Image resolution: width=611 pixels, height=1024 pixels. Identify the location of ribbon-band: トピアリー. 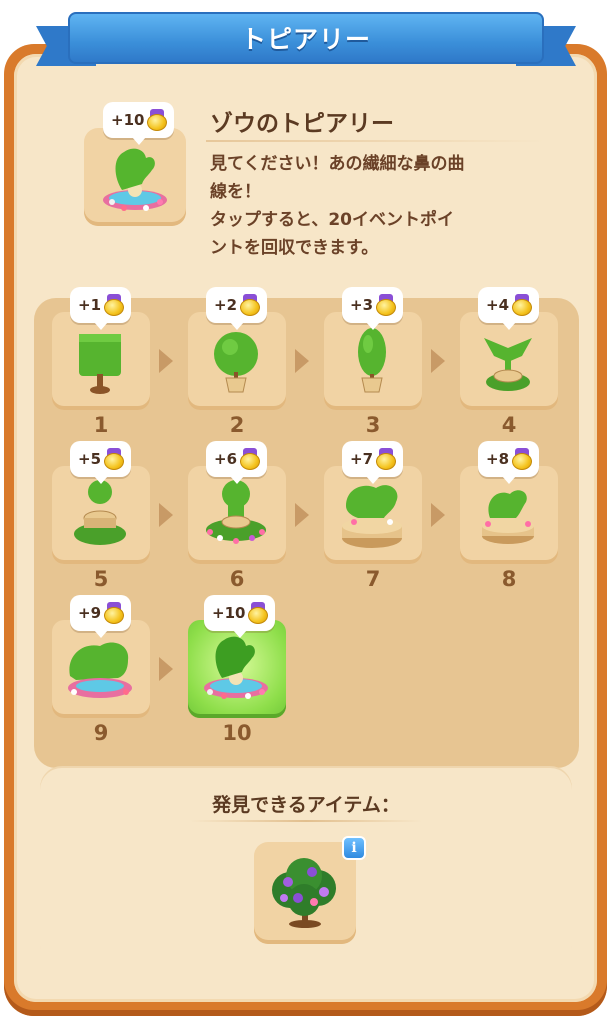
(306, 38).